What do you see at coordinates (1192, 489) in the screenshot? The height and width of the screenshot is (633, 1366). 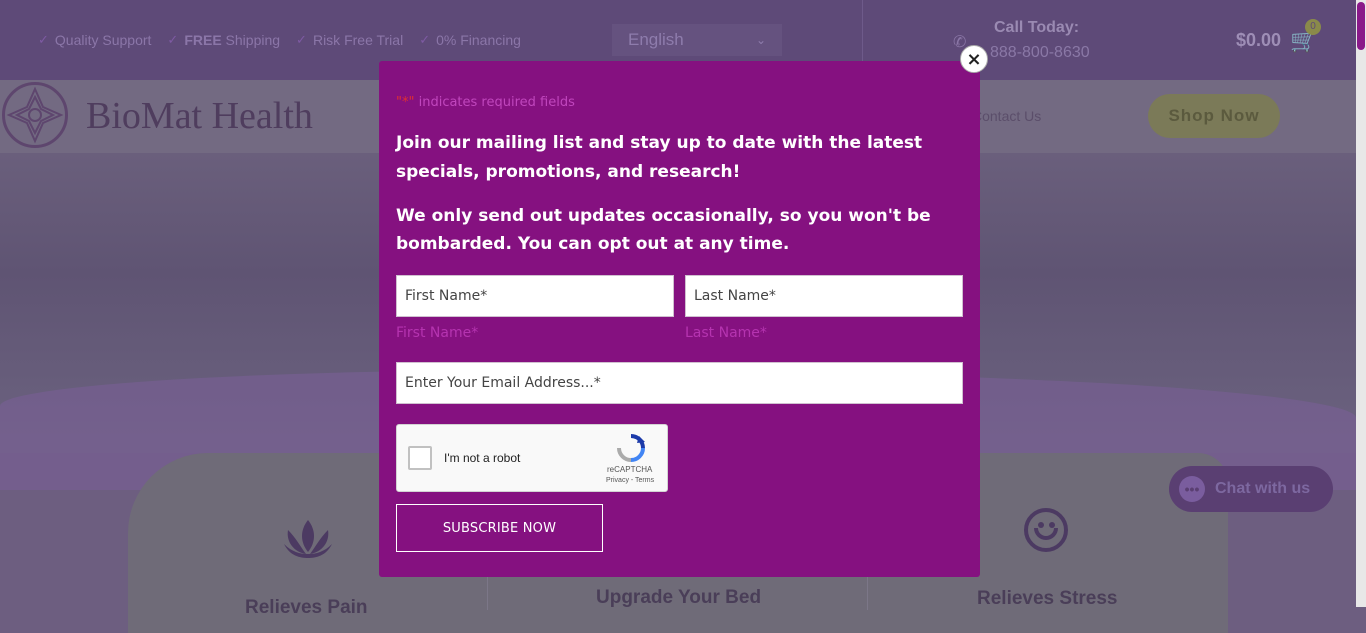 I see `chat-bubble-icon: •••` at bounding box center [1192, 489].